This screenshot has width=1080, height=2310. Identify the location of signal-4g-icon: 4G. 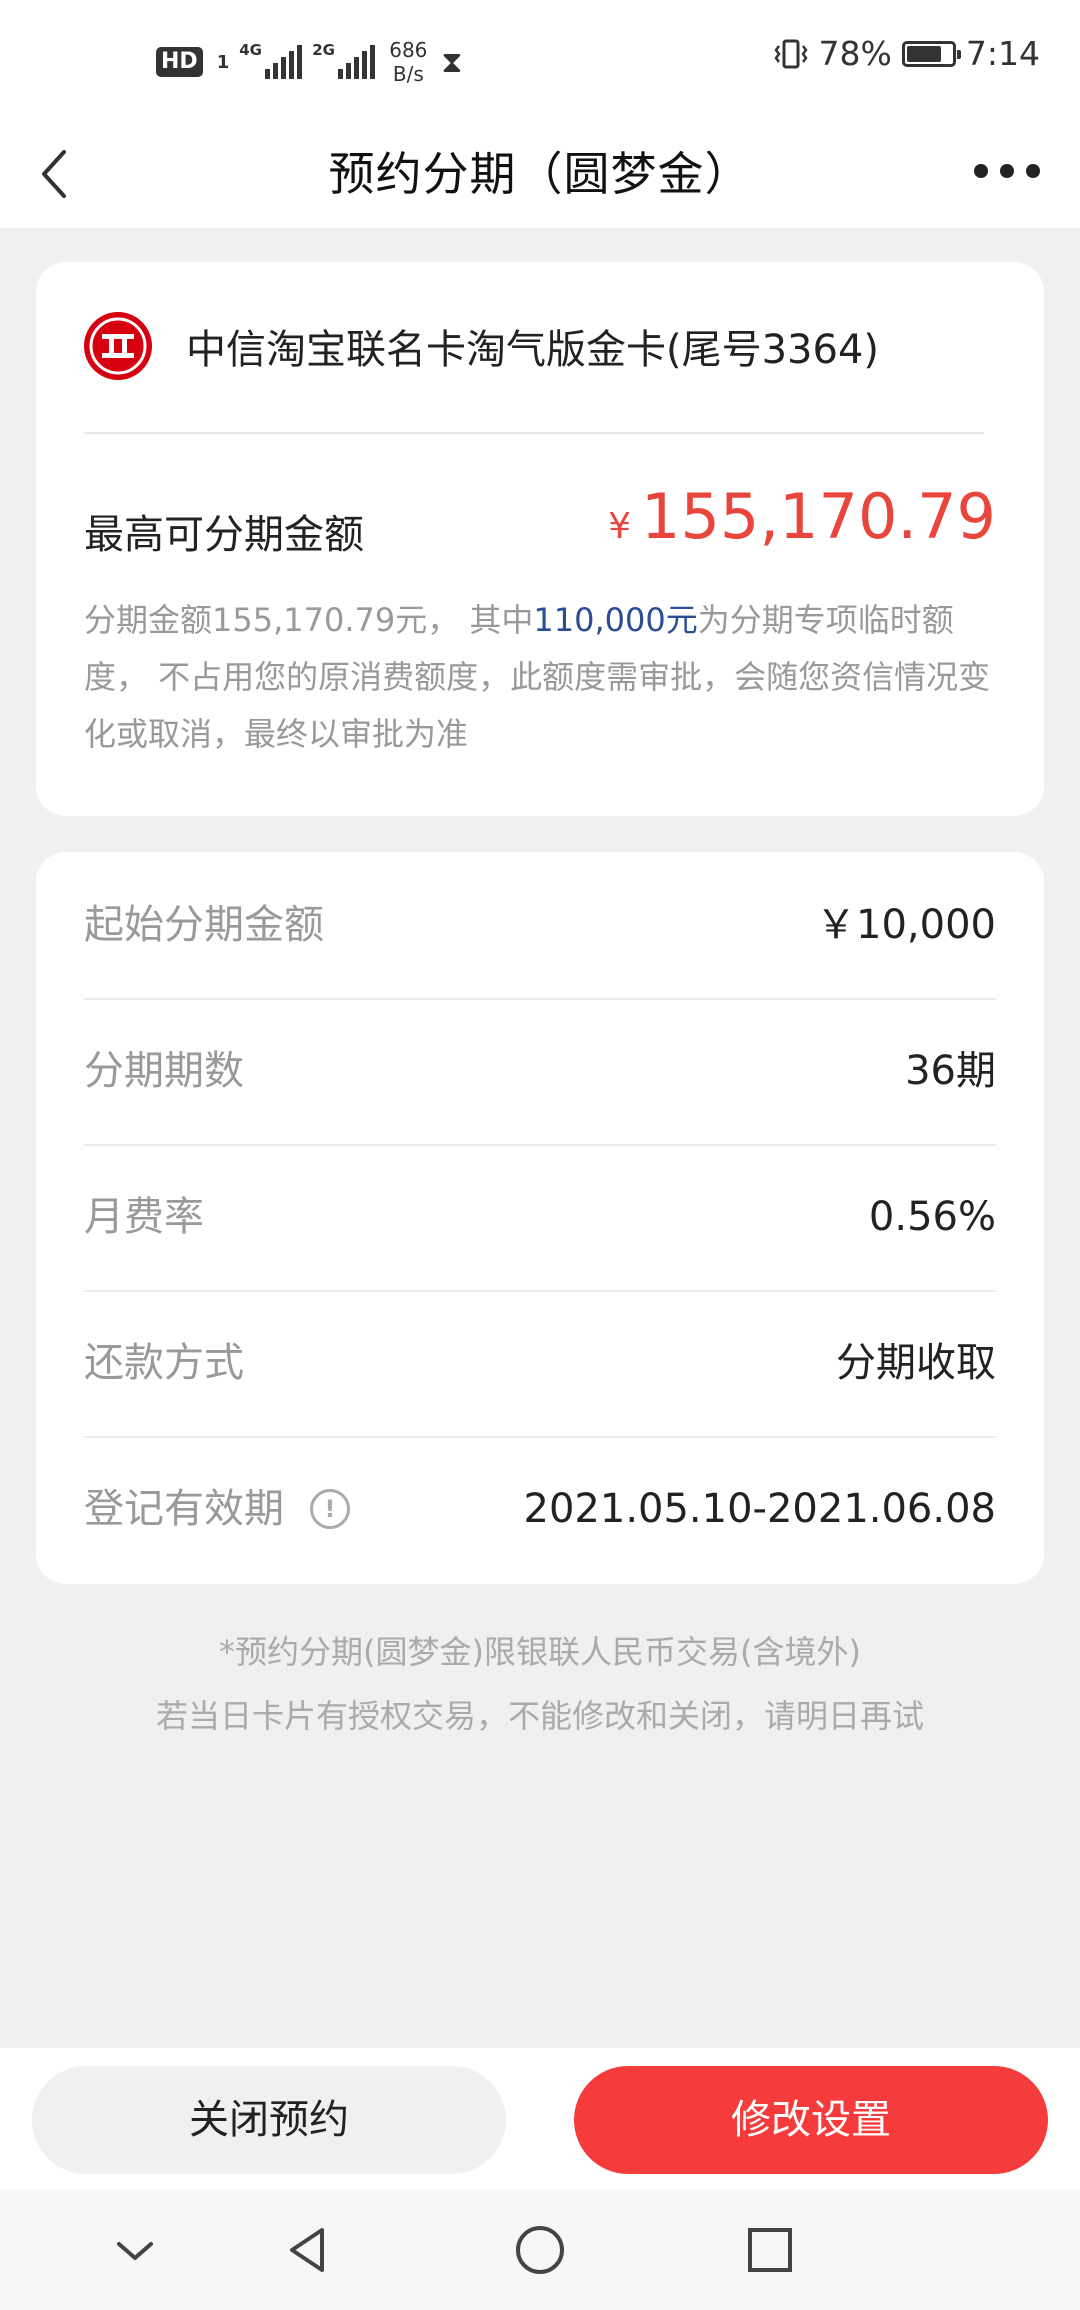
(271, 60).